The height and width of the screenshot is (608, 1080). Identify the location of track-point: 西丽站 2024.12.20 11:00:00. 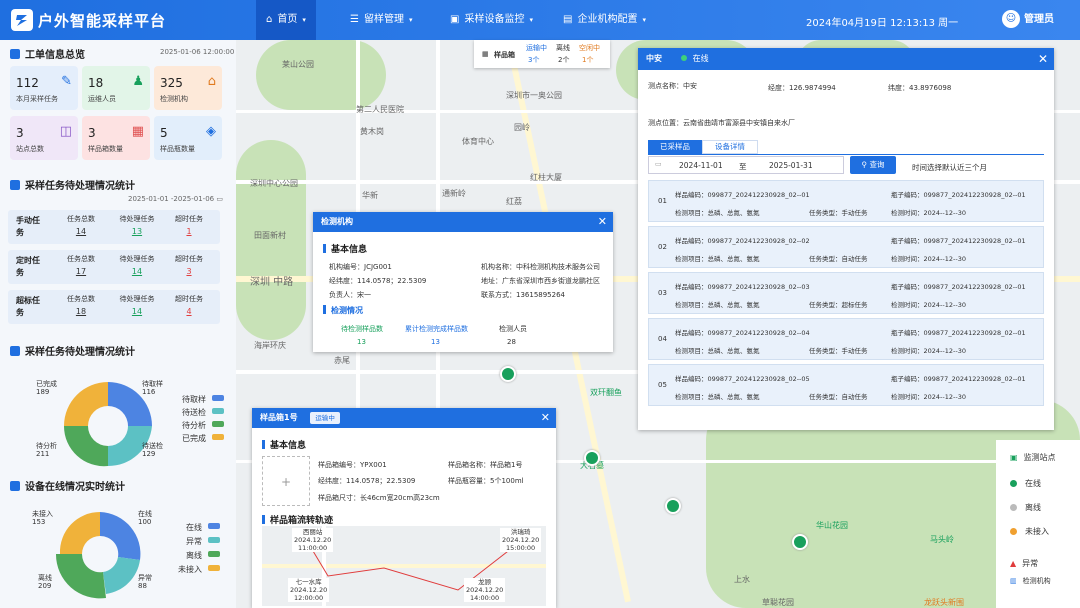
(313, 540).